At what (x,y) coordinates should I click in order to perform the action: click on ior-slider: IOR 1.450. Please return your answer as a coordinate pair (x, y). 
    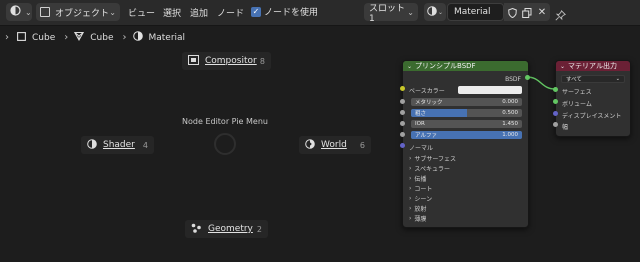
    Looking at the image, I should click on (466, 124).